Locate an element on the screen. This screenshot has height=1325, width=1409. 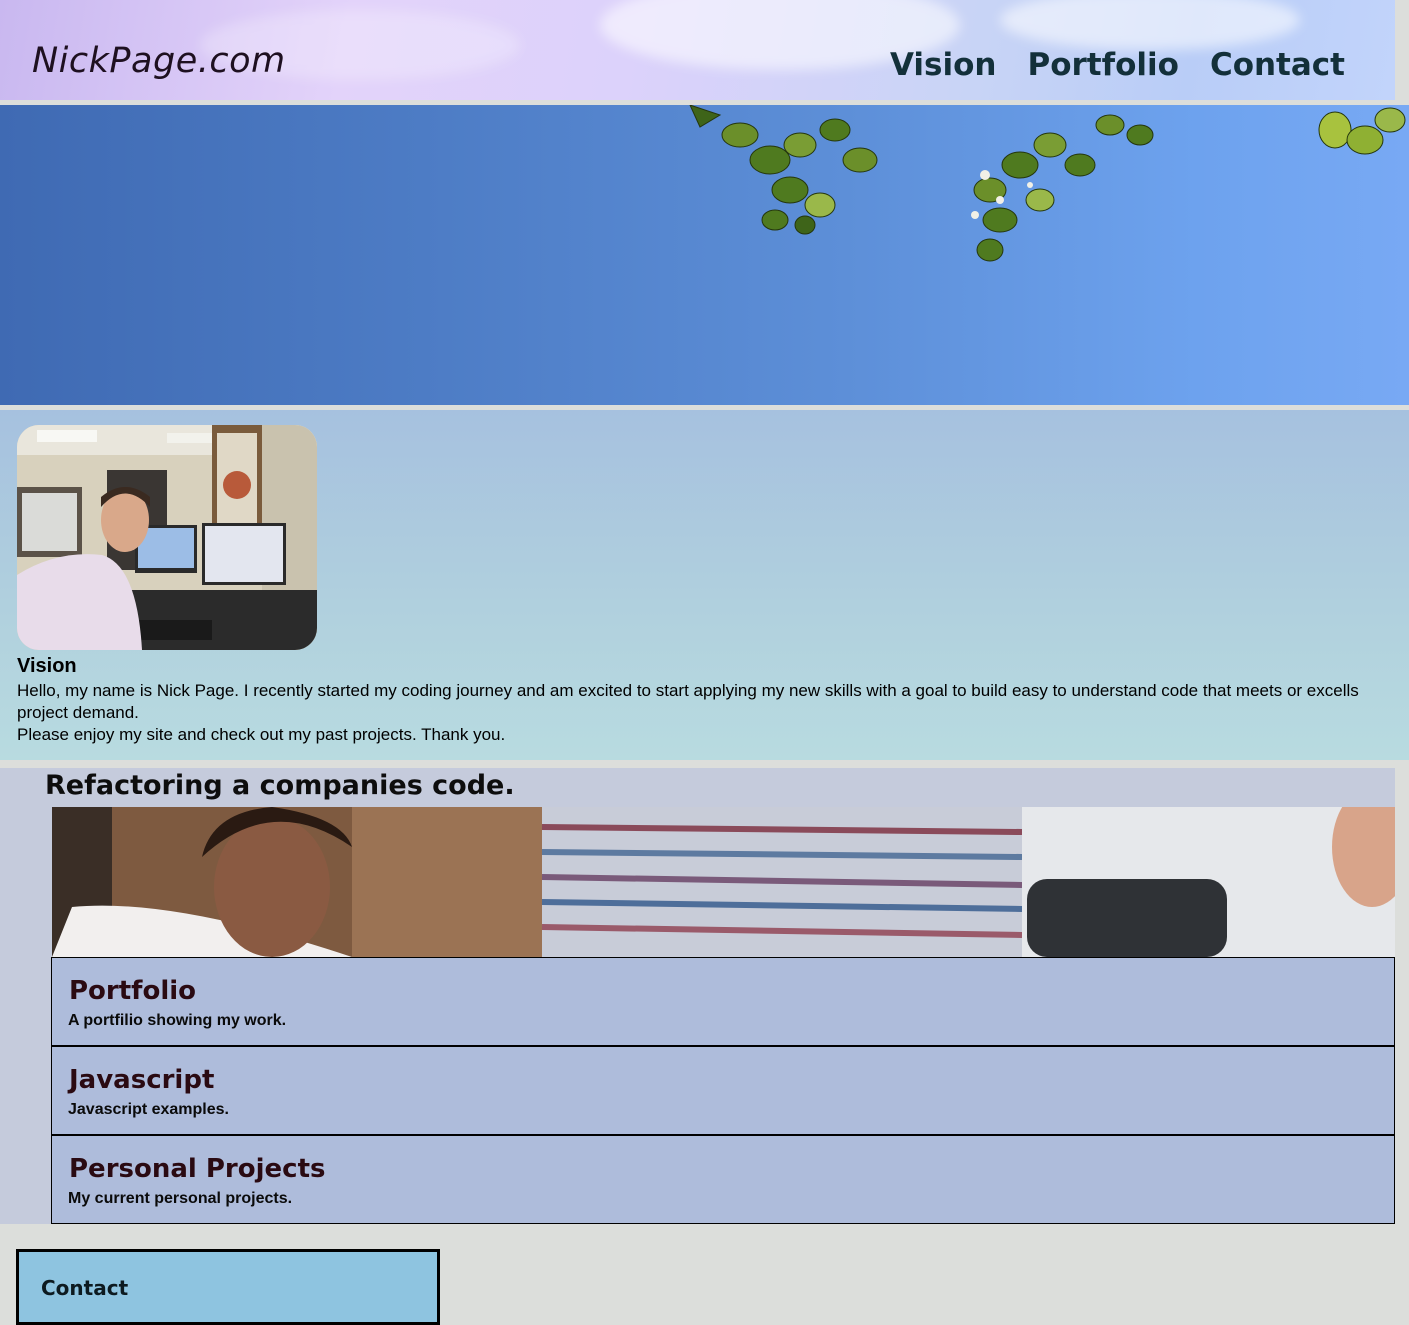
nav-link-vision: Vision is located at coordinates (943, 65).